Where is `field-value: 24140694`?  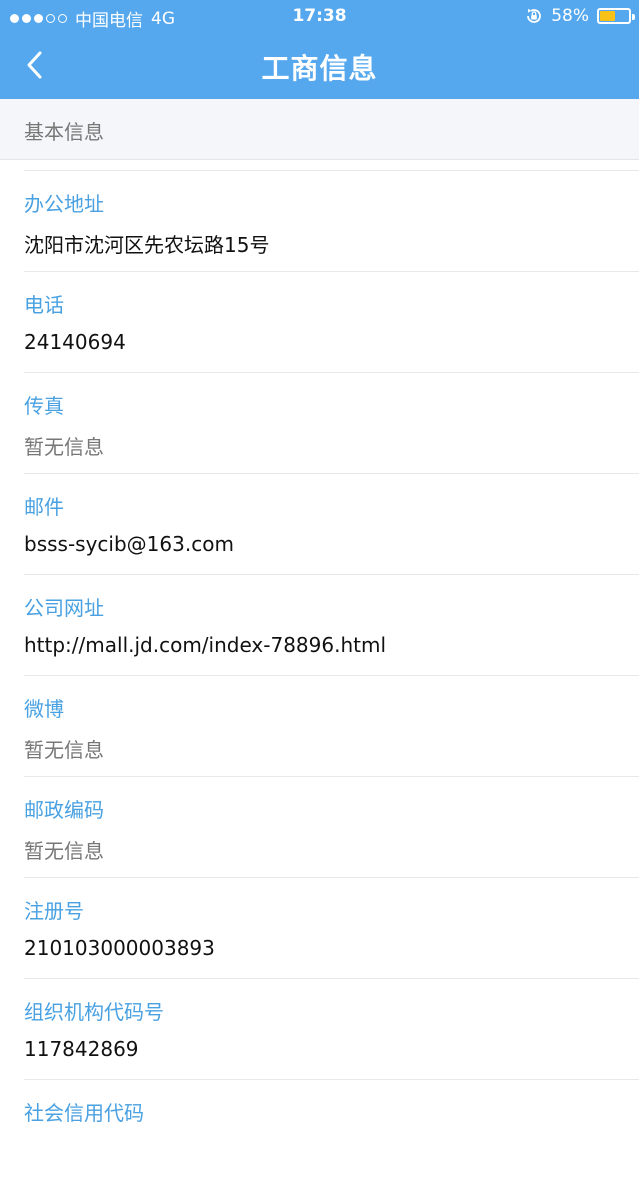 field-value: 24140694 is located at coordinates (75, 342).